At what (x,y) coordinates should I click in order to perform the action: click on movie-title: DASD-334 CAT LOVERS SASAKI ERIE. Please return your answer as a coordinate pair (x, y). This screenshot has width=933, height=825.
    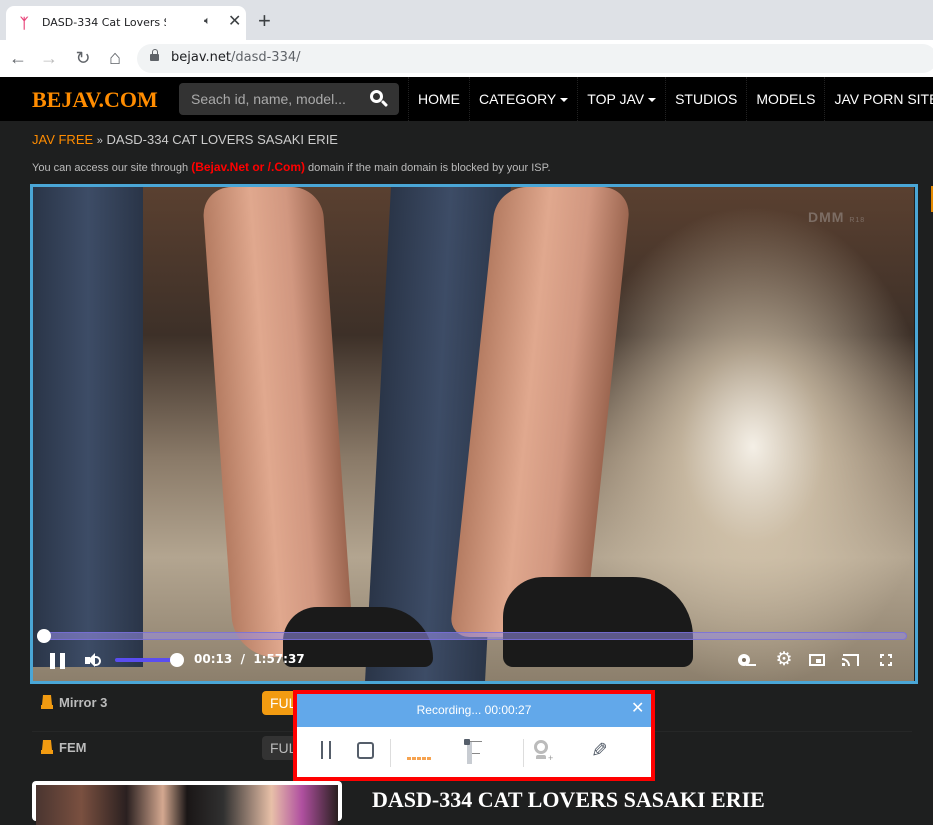
    Looking at the image, I should click on (568, 799).